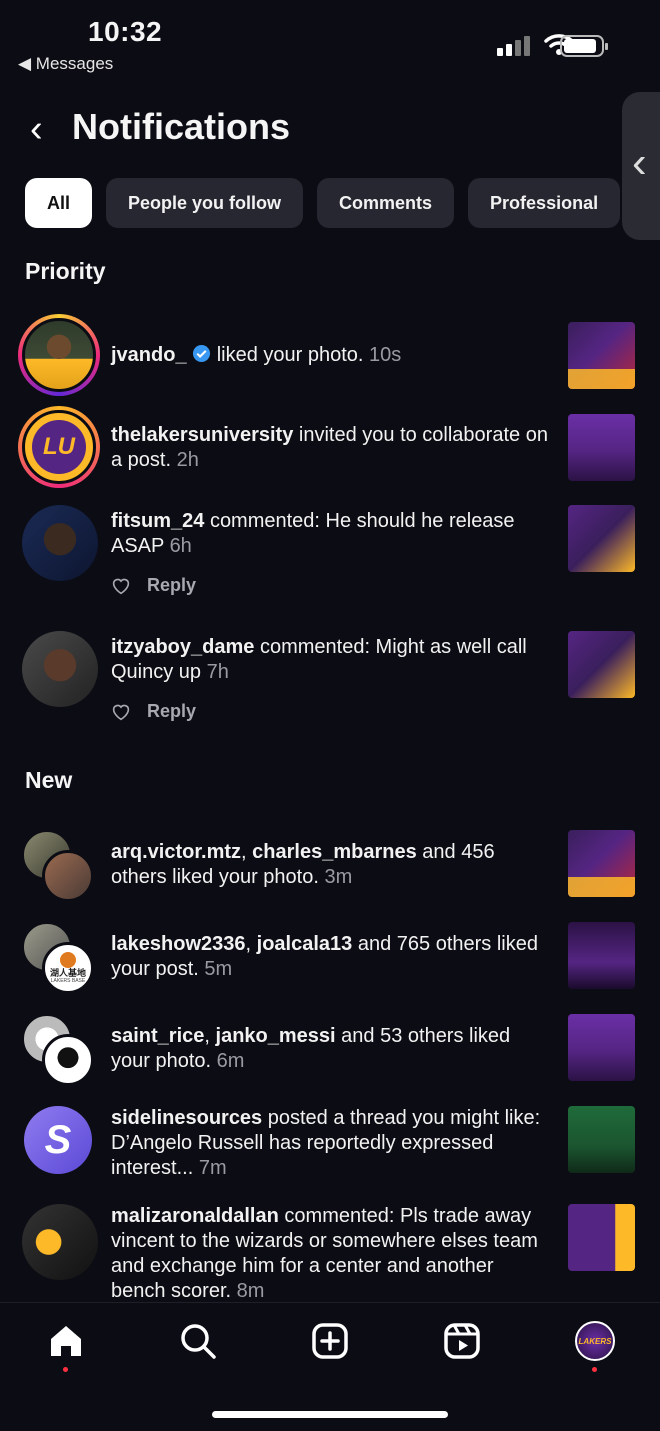  I want to click on notification-text: jvando_ liked your photo. 10s, so click(331, 355).